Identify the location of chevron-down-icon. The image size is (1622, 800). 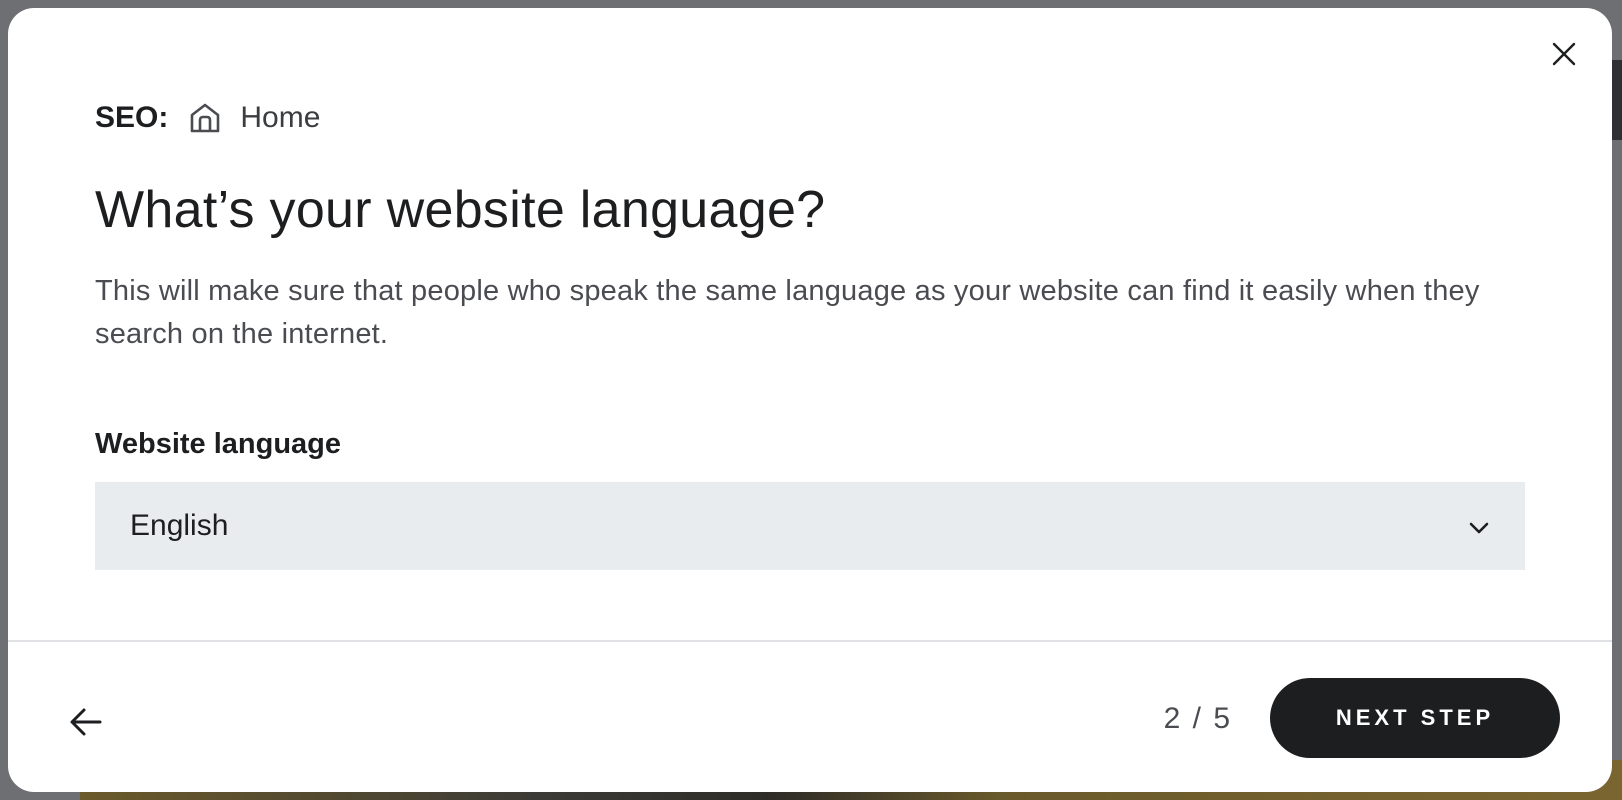
(1479, 528).